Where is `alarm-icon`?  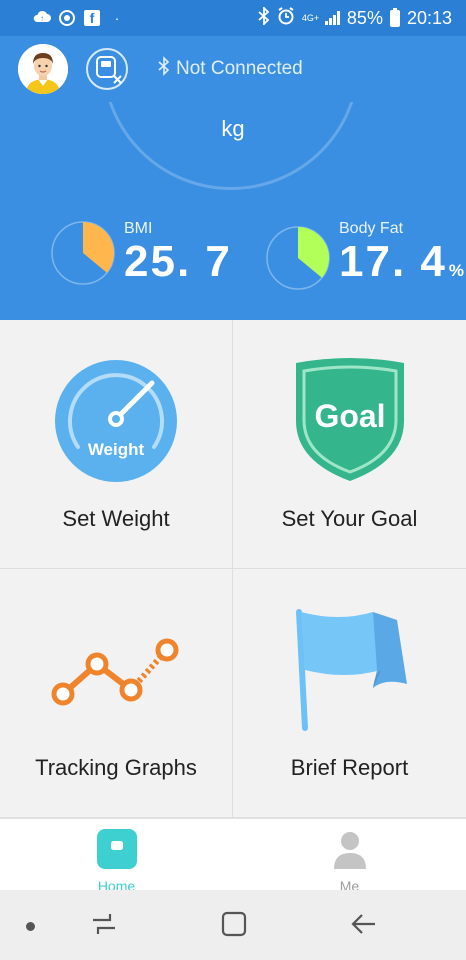
alarm-icon is located at coordinates (286, 18).